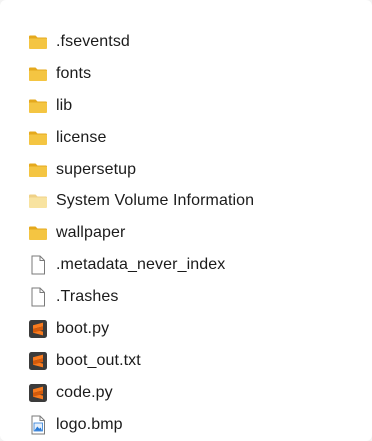 The height and width of the screenshot is (441, 372). Describe the element at coordinates (89, 424) in the screenshot. I see `file-name: logo.bmp` at that location.